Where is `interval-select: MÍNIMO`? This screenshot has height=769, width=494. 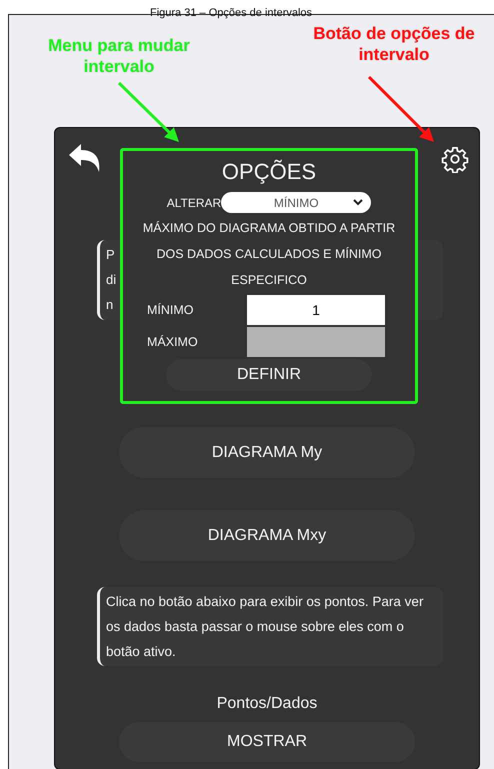 interval-select: MÍNIMO is located at coordinates (296, 202).